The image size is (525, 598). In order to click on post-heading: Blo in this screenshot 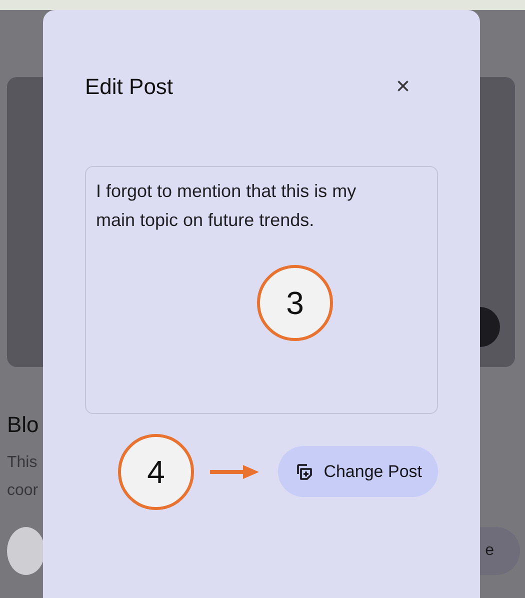, I will do `click(23, 425)`.